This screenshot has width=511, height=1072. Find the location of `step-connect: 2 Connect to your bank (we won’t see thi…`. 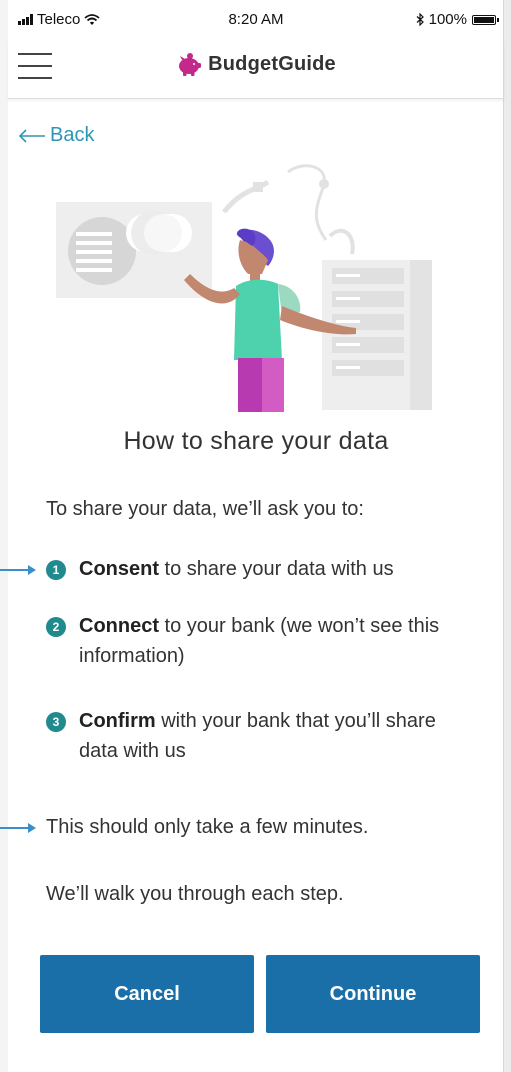

step-connect: 2 Connect to your bank (we won’t see thi… is located at coordinates (262, 641).